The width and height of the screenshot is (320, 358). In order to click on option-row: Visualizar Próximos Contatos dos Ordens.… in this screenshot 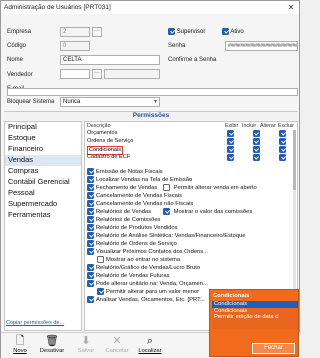, I will do `click(147, 252)`.